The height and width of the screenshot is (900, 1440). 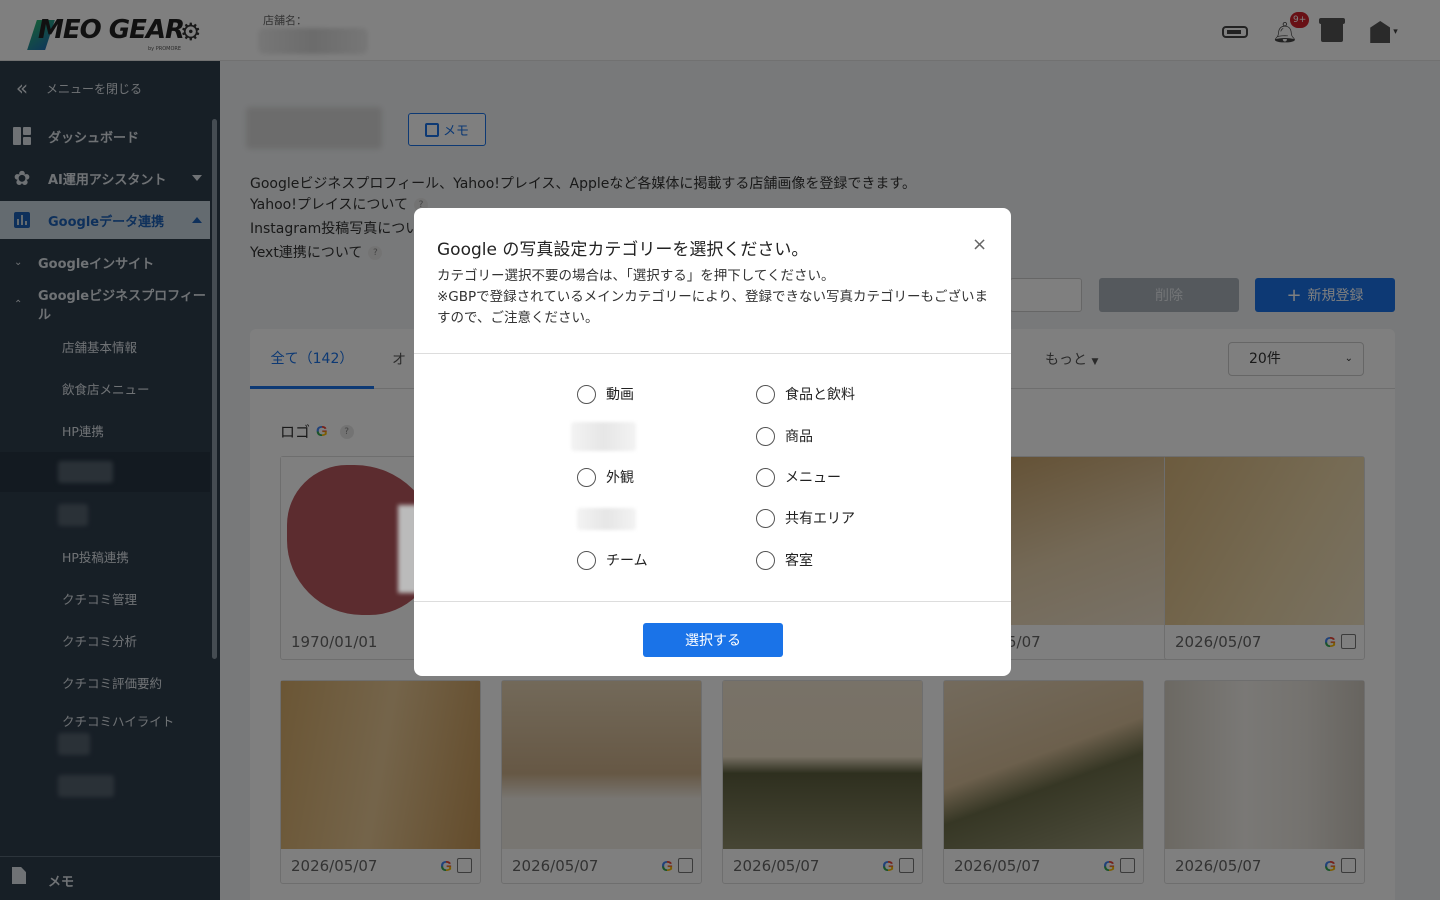 What do you see at coordinates (636, 276) in the screenshot?
I see `modal-note-line: カテゴリー選択不要の場合は、「選択する」を押下してください。` at bounding box center [636, 276].